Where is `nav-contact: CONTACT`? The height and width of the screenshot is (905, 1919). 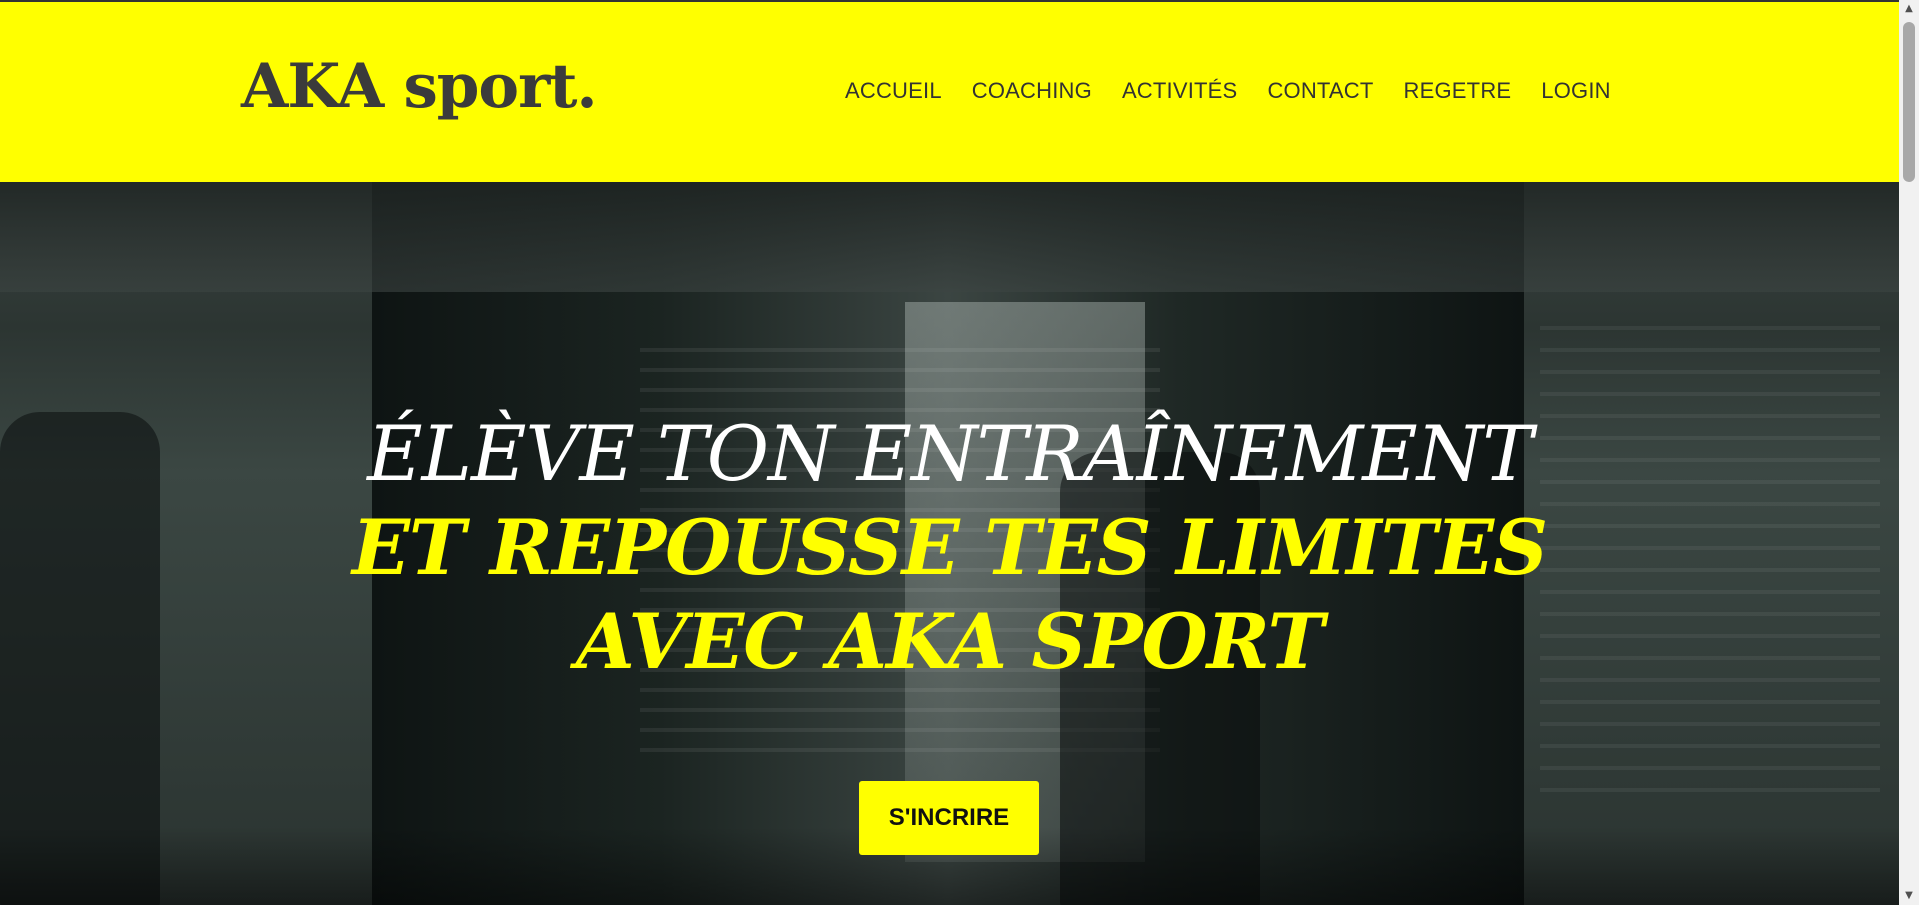
nav-contact: CONTACT is located at coordinates (1320, 91).